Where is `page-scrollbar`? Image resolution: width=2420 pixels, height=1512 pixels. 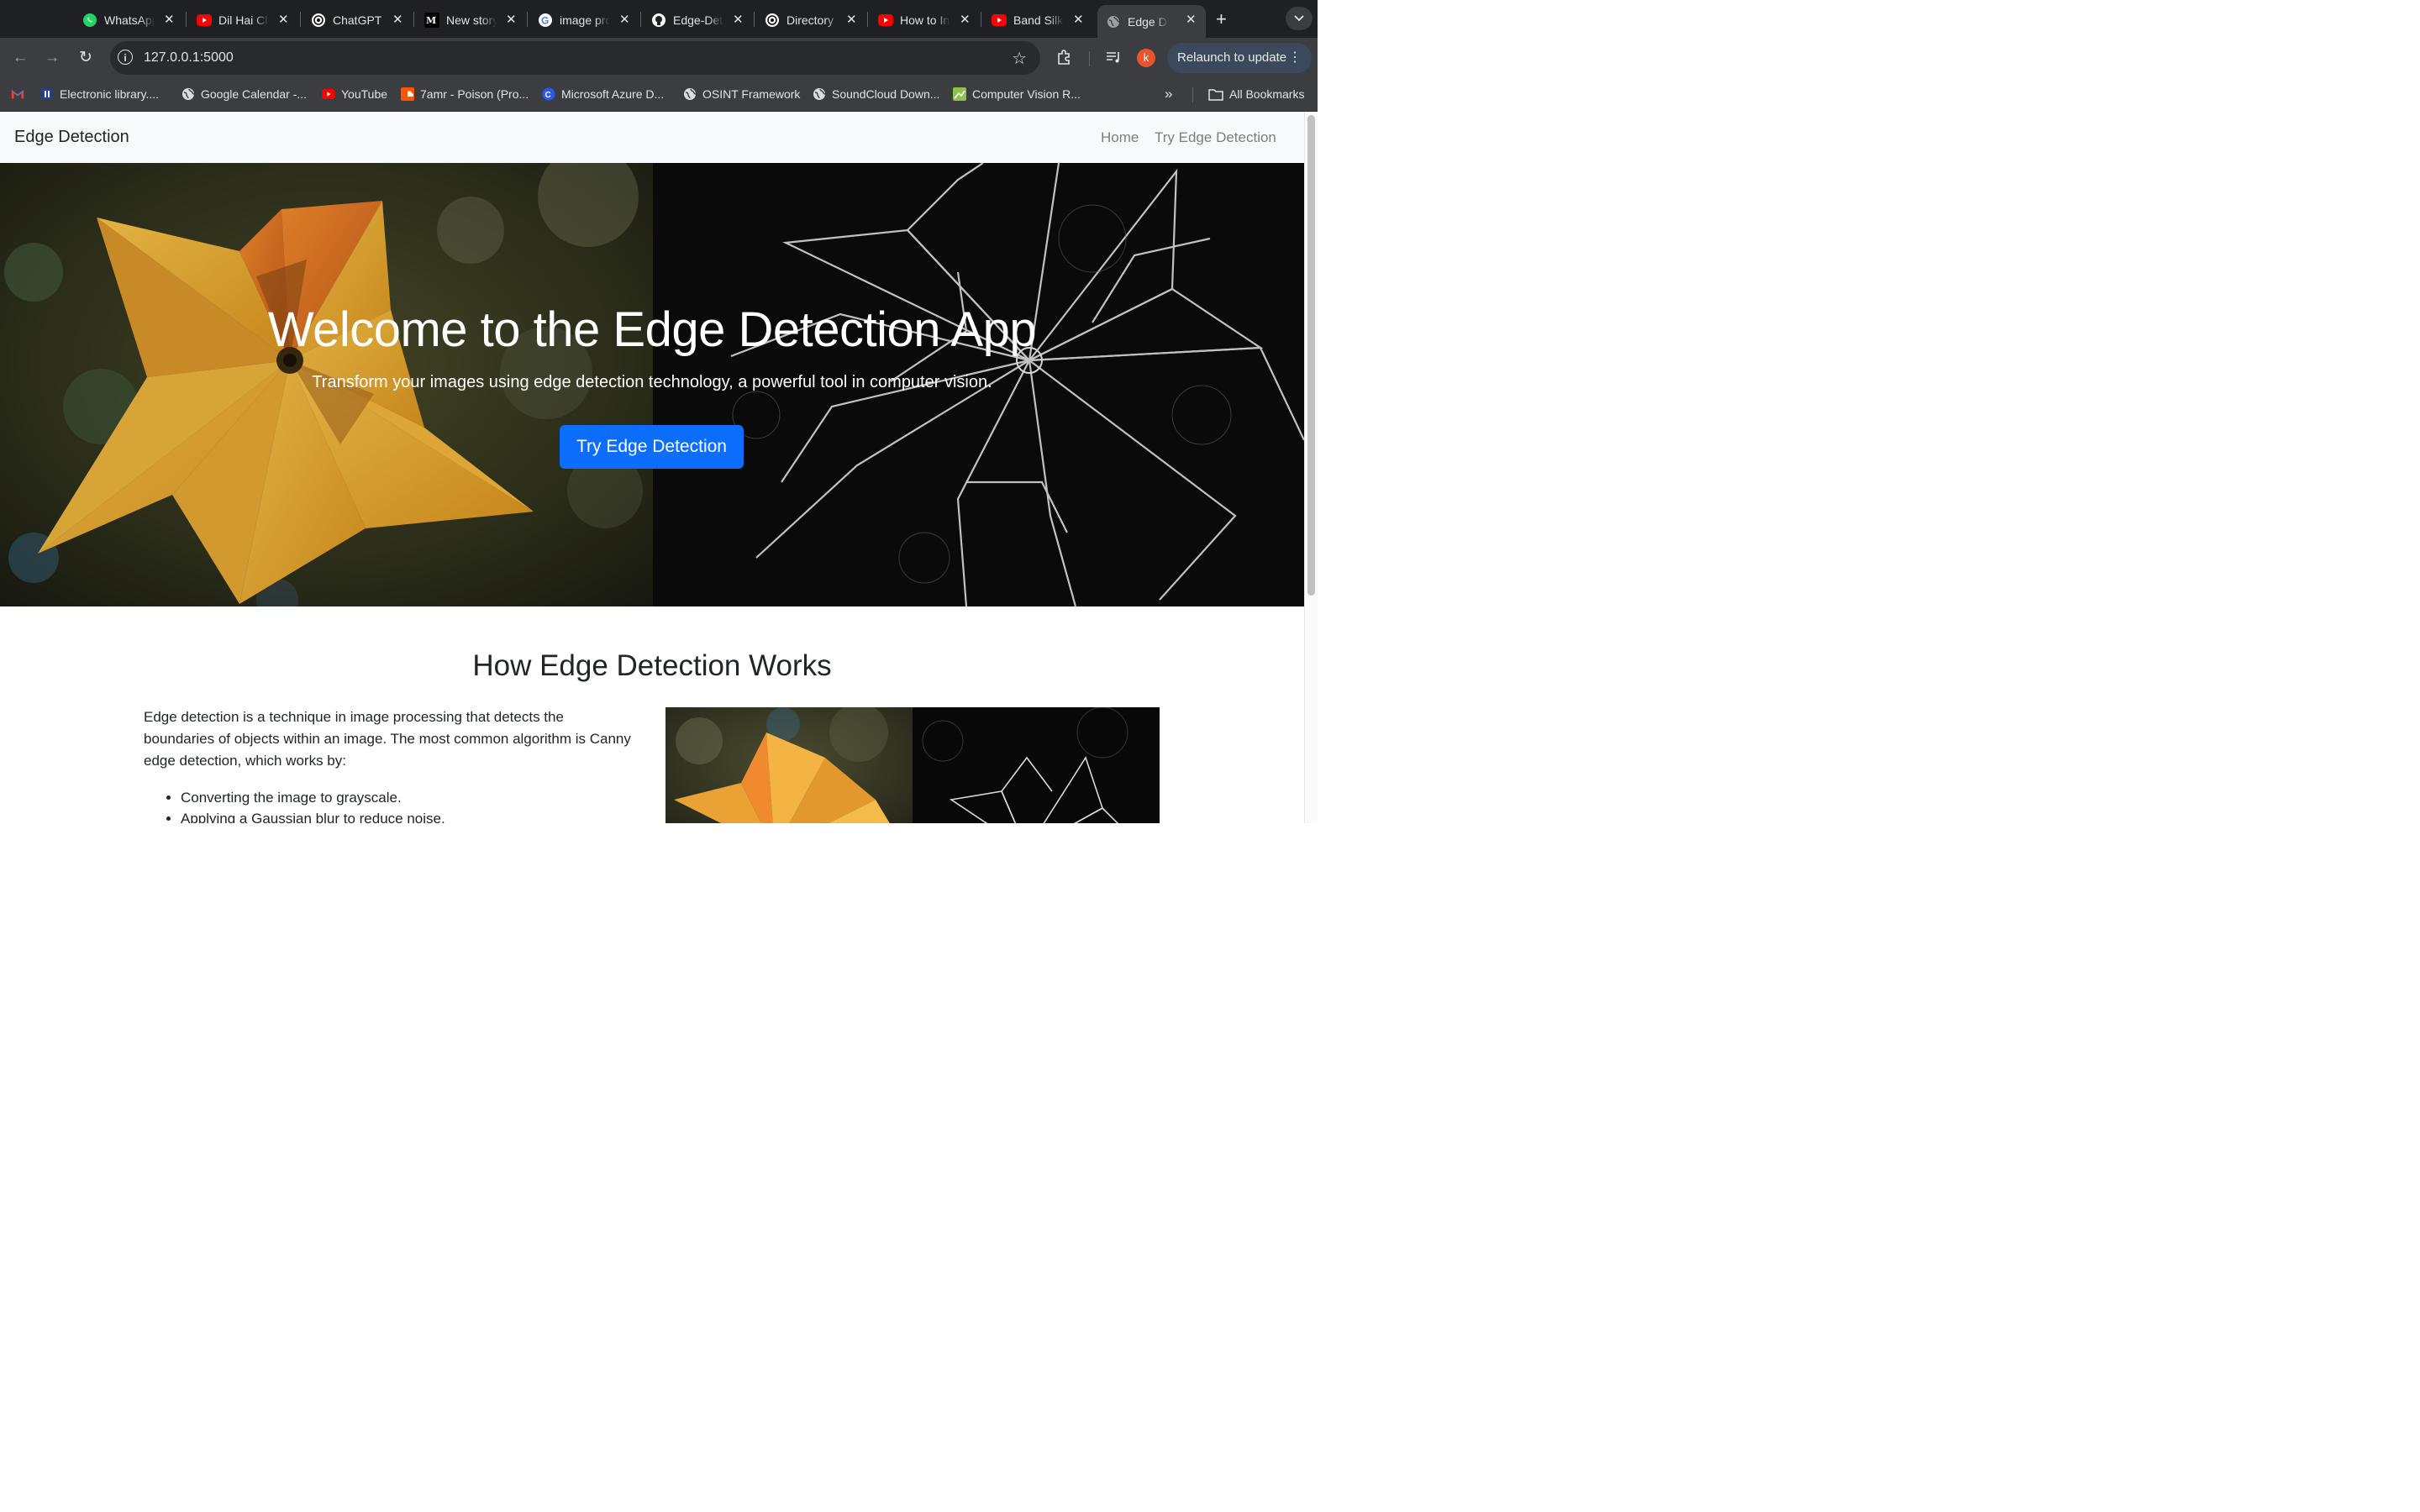 page-scrollbar is located at coordinates (1311, 467).